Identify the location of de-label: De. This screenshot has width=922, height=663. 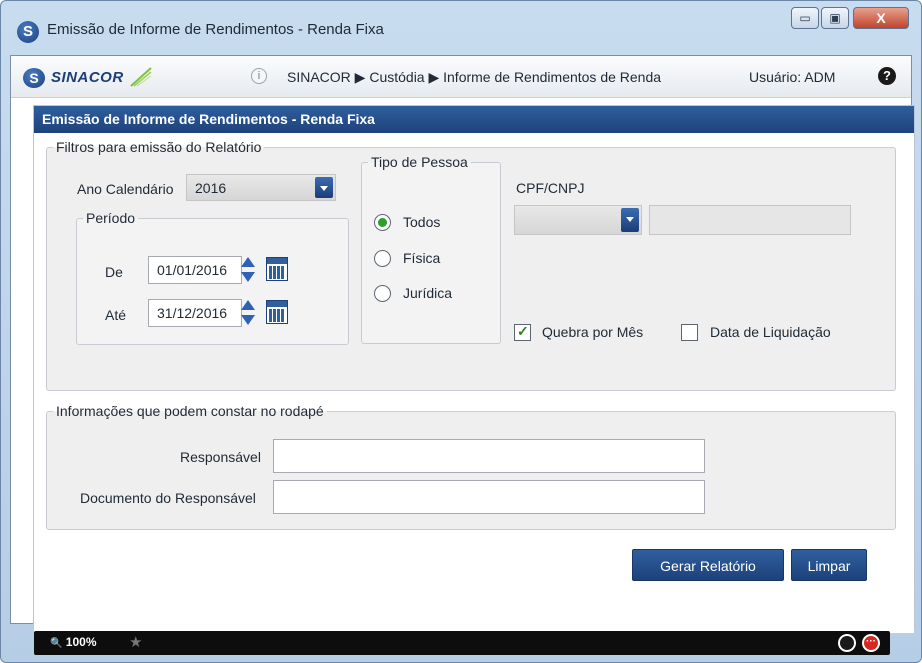
(114, 272).